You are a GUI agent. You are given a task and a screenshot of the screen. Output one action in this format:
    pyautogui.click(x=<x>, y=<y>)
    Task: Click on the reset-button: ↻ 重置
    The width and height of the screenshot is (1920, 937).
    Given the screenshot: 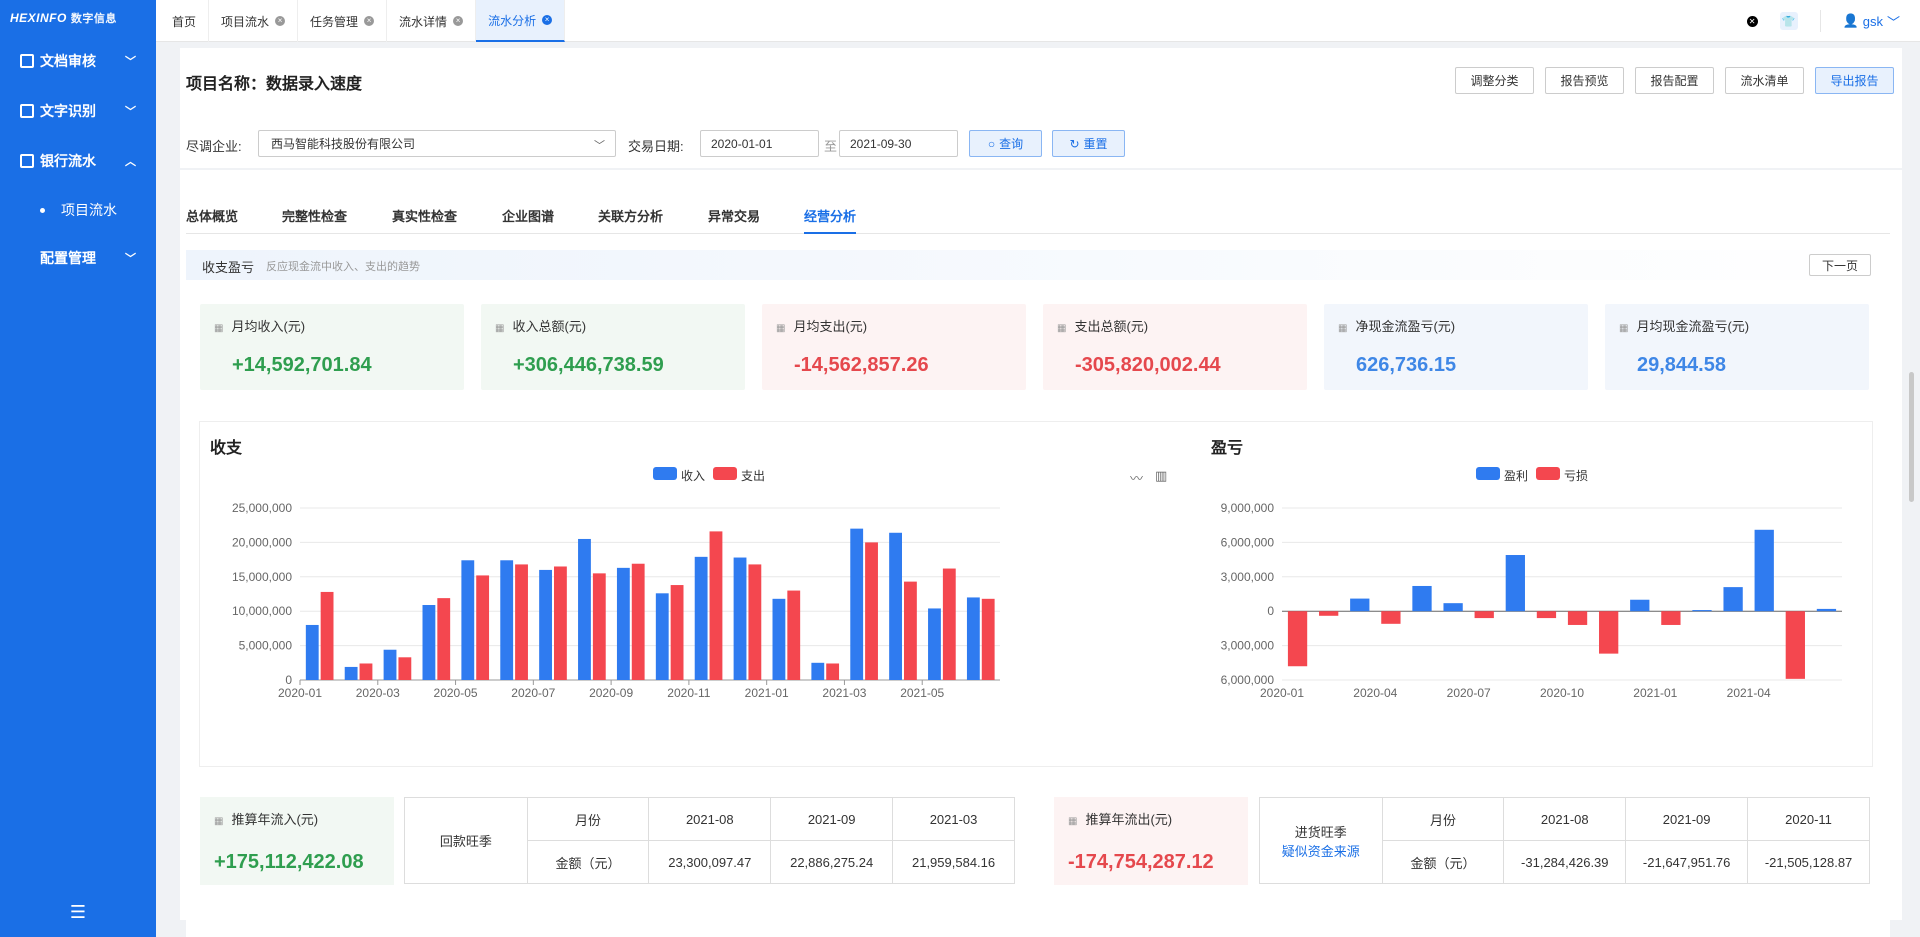 What is the action you would take?
    pyautogui.click(x=1088, y=143)
    